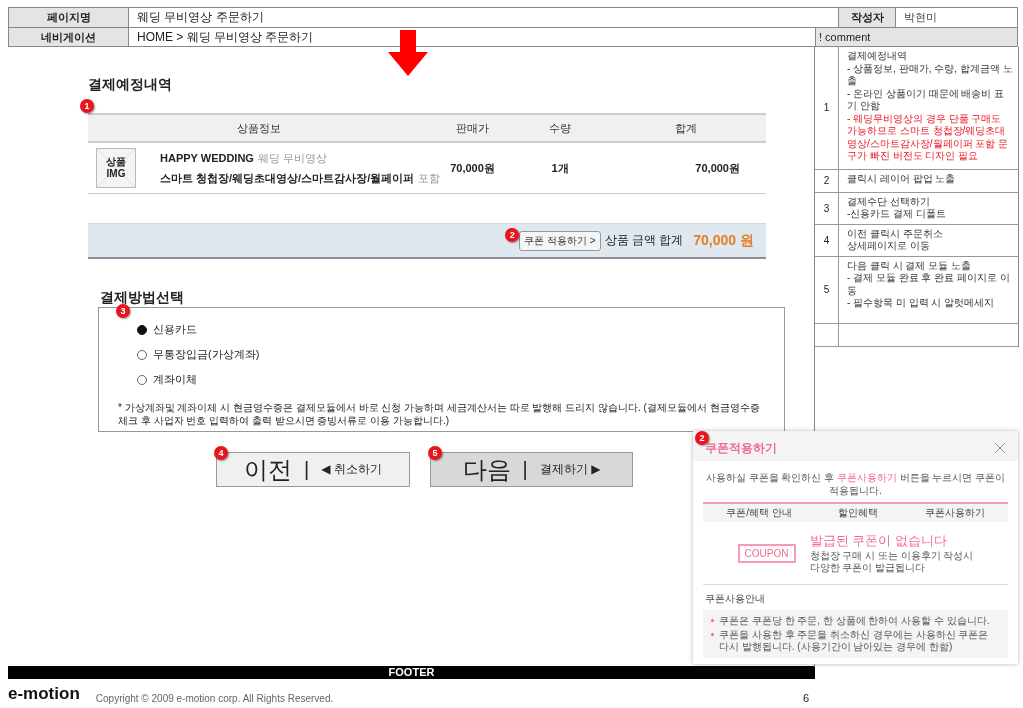 Image resolution: width=1023 pixels, height=708 pixels. I want to click on summary-label: 상품 금액 합계, so click(644, 240).